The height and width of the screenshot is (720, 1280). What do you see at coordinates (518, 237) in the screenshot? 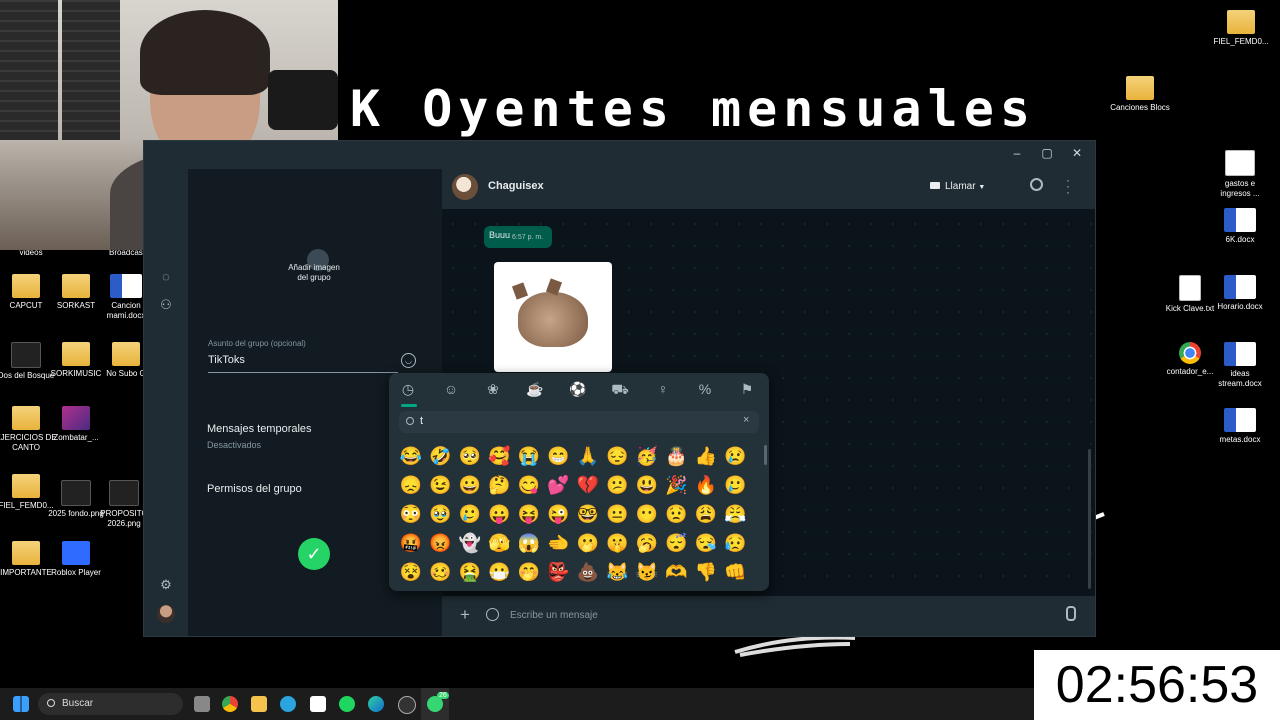
I see `message-bubble: Buuu 6:57 p. m.` at bounding box center [518, 237].